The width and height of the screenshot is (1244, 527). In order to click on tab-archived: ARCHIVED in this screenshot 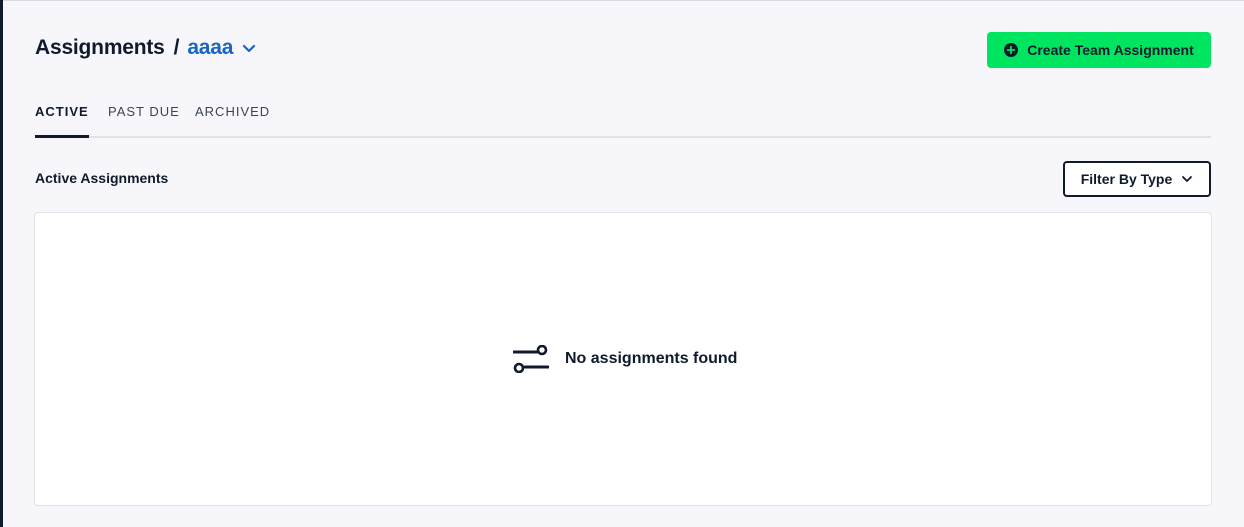, I will do `click(232, 117)`.